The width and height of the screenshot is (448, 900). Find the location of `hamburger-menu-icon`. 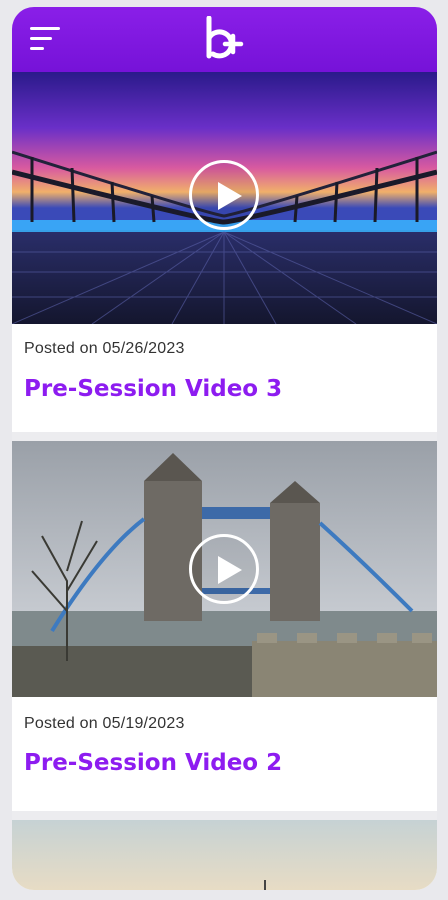

hamburger-menu-icon is located at coordinates (46, 40).